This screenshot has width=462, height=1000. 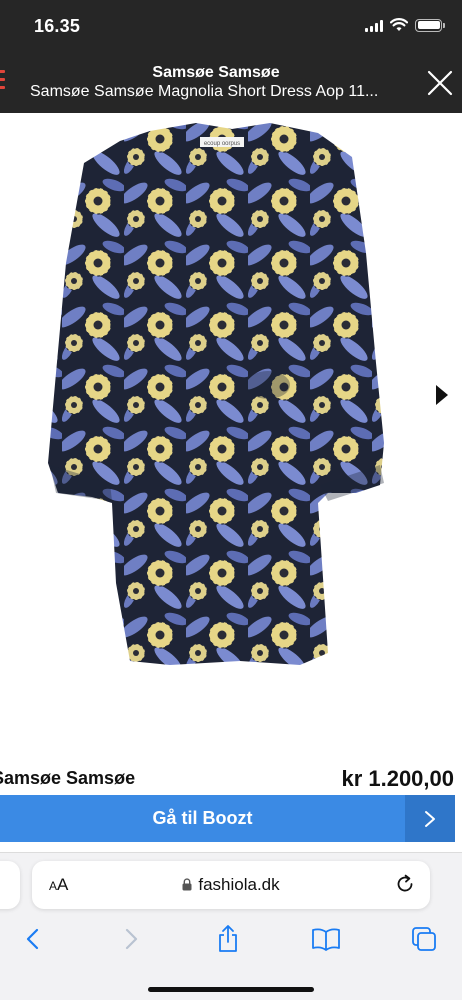 What do you see at coordinates (442, 395) in the screenshot?
I see `next-image-arrow-icon` at bounding box center [442, 395].